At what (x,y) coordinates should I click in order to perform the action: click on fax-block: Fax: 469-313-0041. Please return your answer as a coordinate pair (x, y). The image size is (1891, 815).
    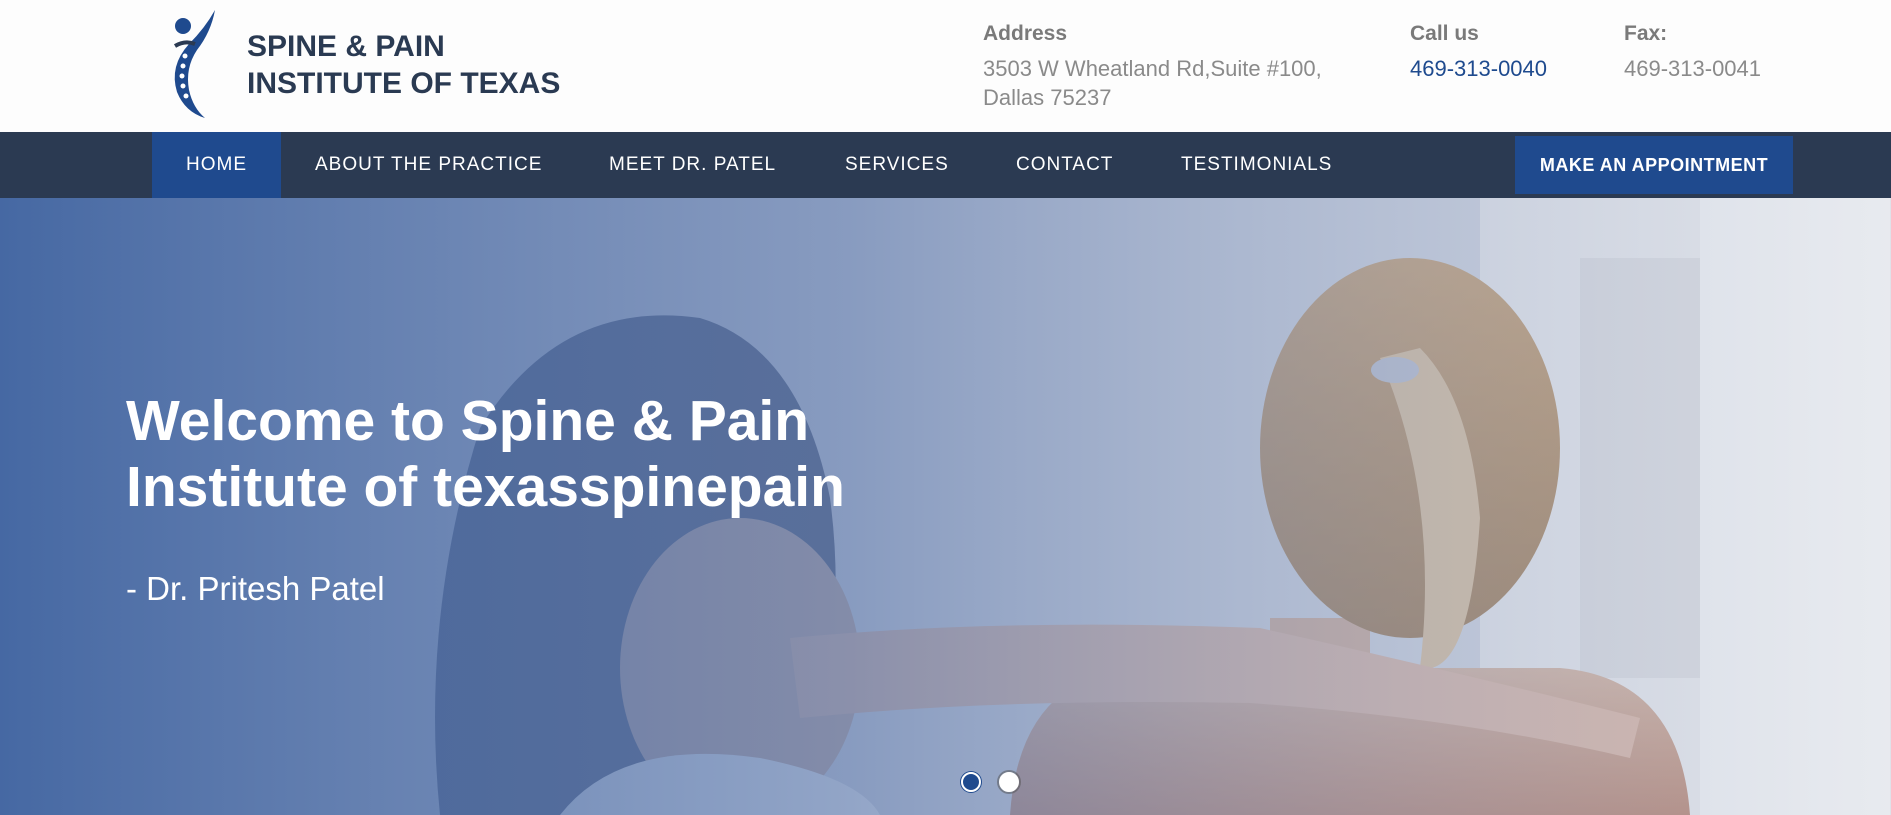
    Looking at the image, I should click on (1692, 52).